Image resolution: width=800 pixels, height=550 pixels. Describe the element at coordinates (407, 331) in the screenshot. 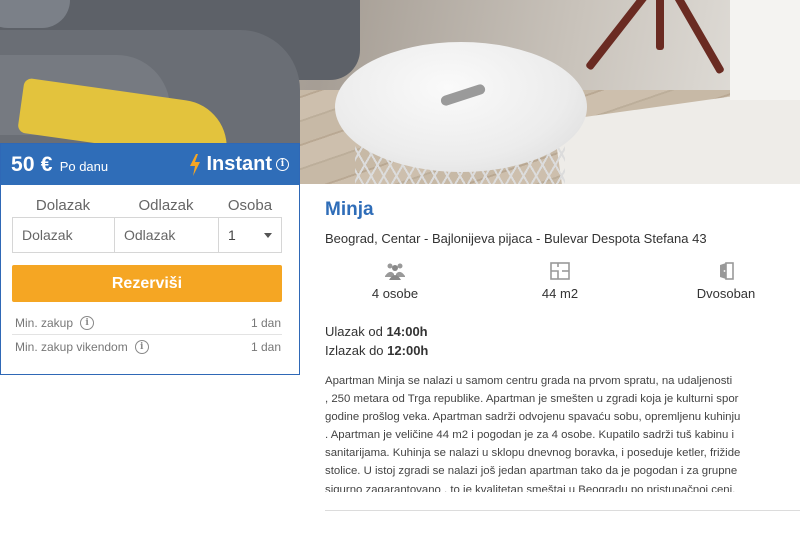

I see `checkin-time: 14:00h` at that location.